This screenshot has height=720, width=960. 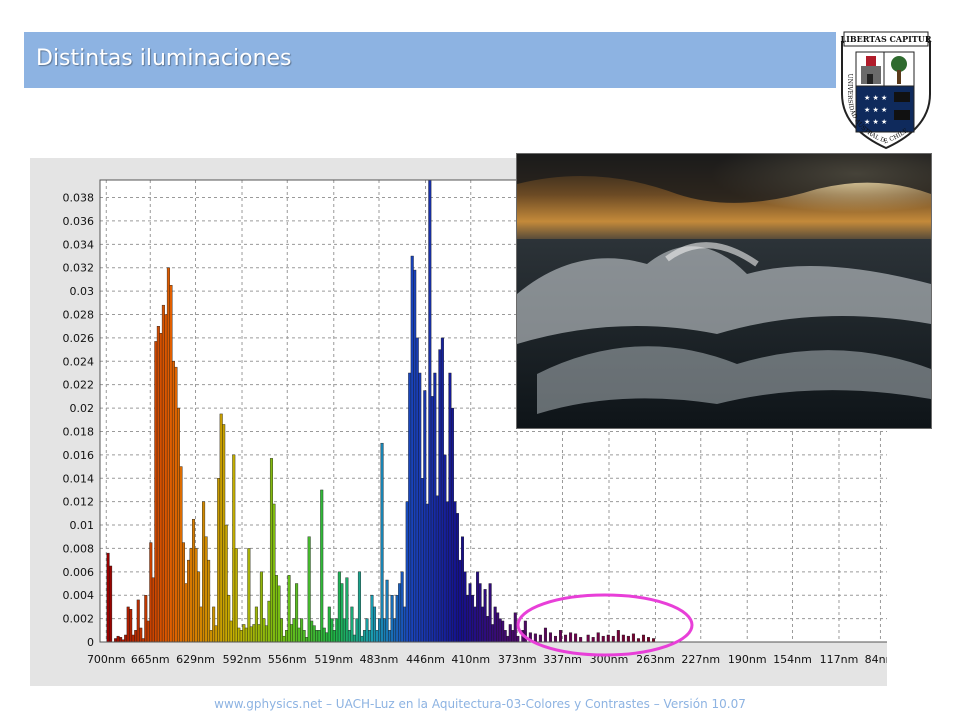 I want to click on y-tick-label: 0.002, so click(x=79, y=619).